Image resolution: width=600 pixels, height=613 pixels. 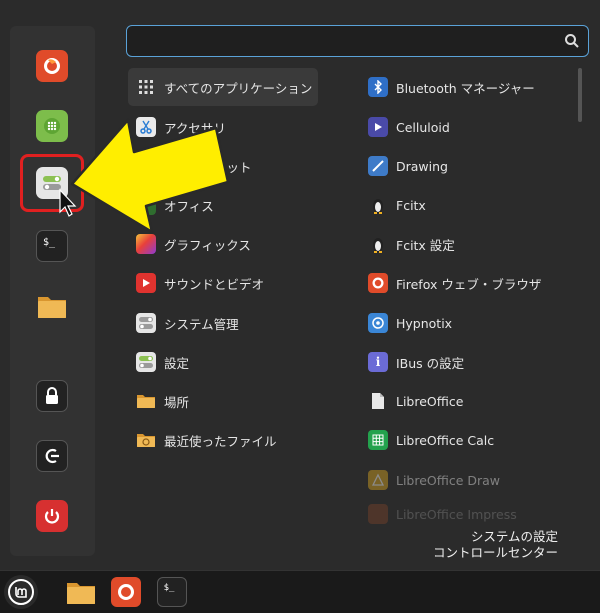 What do you see at coordinates (52, 516) in the screenshot?
I see `shutdown-icon` at bounding box center [52, 516].